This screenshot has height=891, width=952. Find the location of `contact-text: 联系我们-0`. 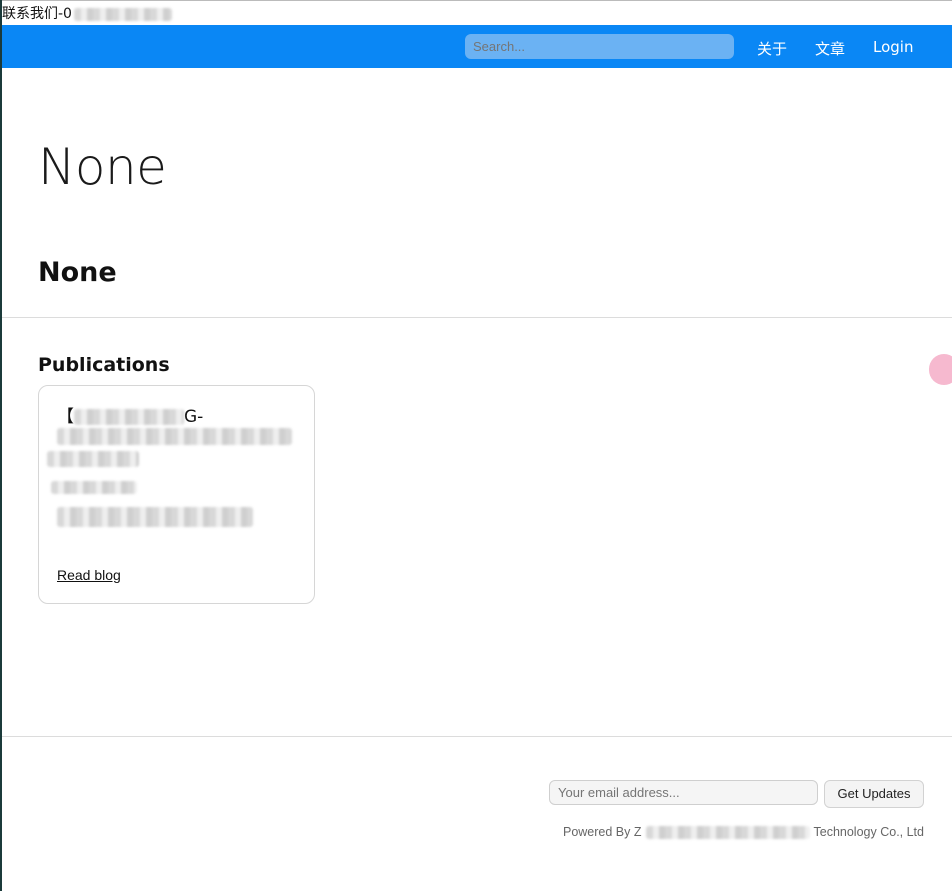

contact-text: 联系我们-0 is located at coordinates (37, 14).